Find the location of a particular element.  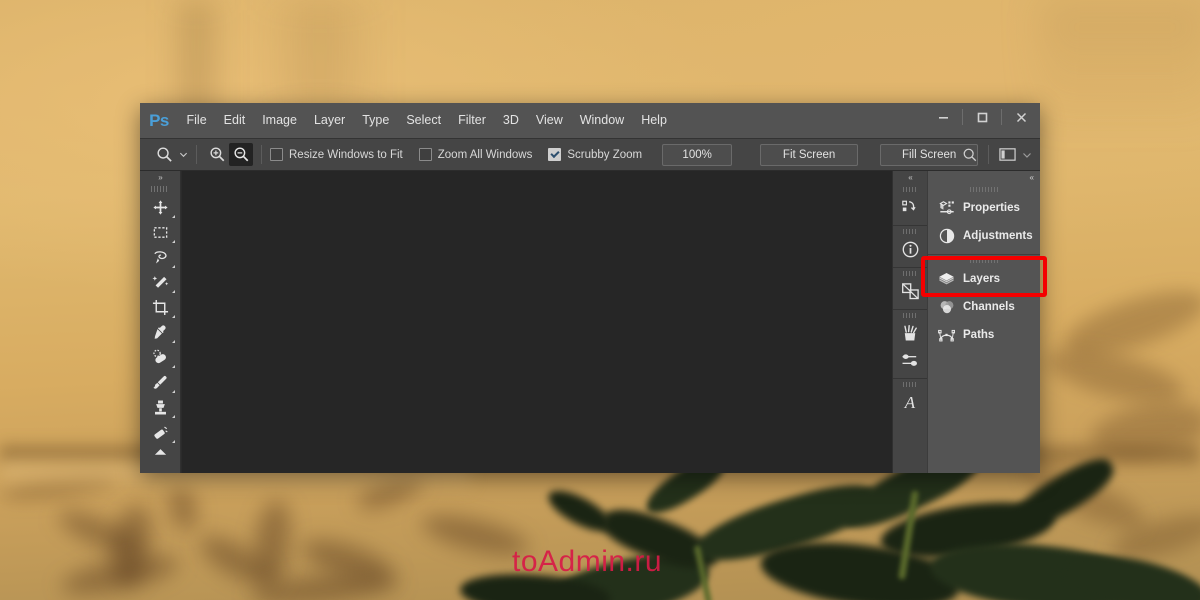

maximize-button is located at coordinates (982, 117).